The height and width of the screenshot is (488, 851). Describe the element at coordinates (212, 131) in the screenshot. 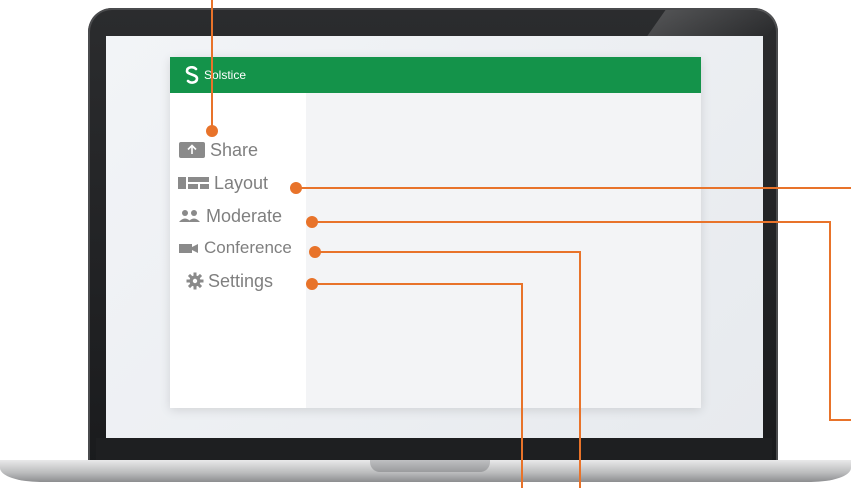

I see `callout-dot-share` at that location.